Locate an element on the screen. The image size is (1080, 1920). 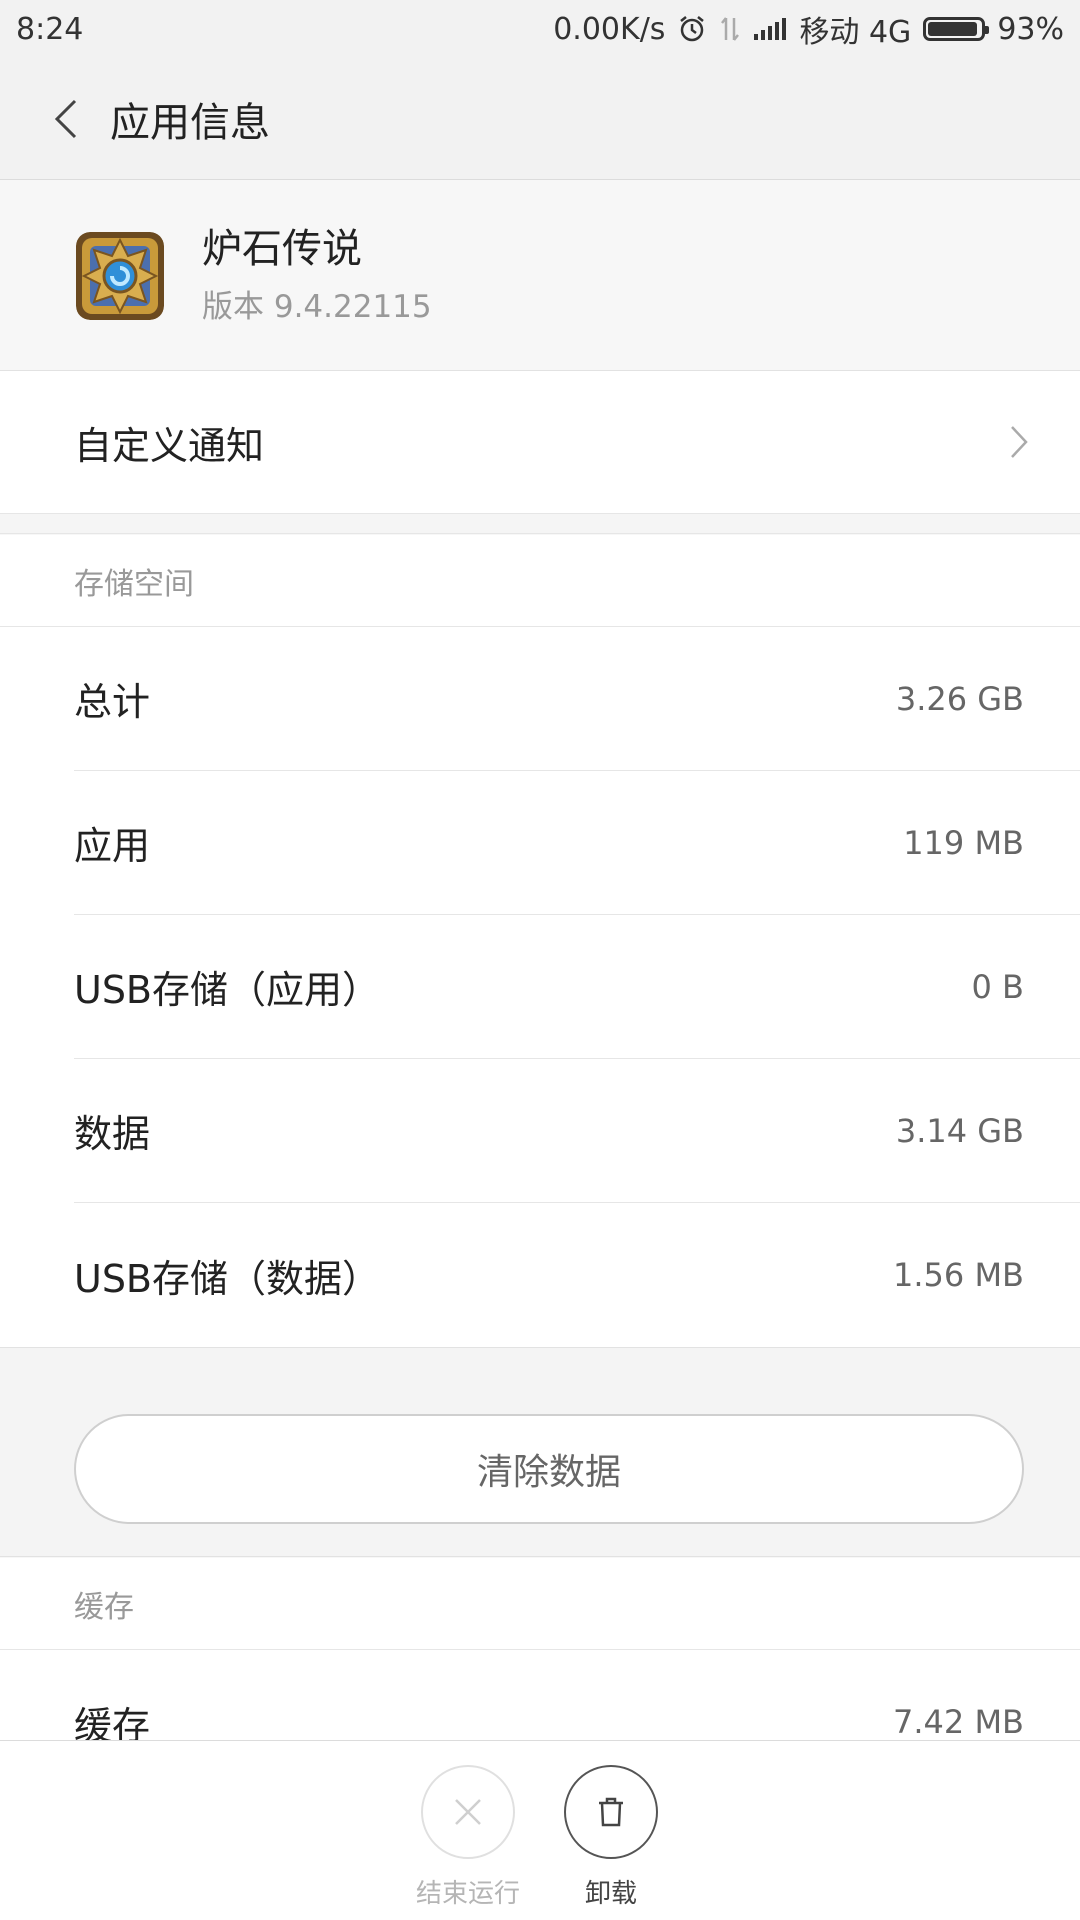
signal-icon is located at coordinates (770, 29).